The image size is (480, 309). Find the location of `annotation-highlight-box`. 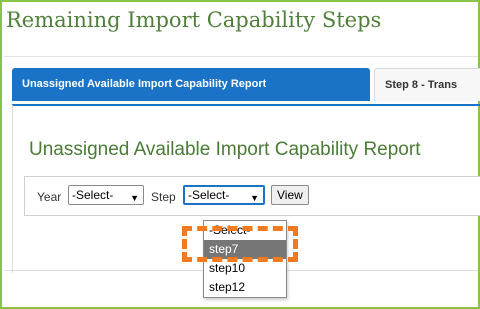

annotation-highlight-box is located at coordinates (240, 244).